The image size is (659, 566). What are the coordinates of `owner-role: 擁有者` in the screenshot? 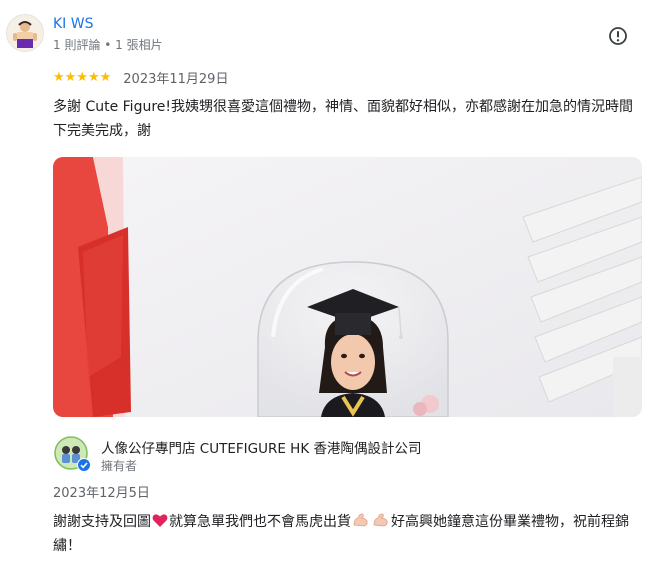 It's located at (119, 466).